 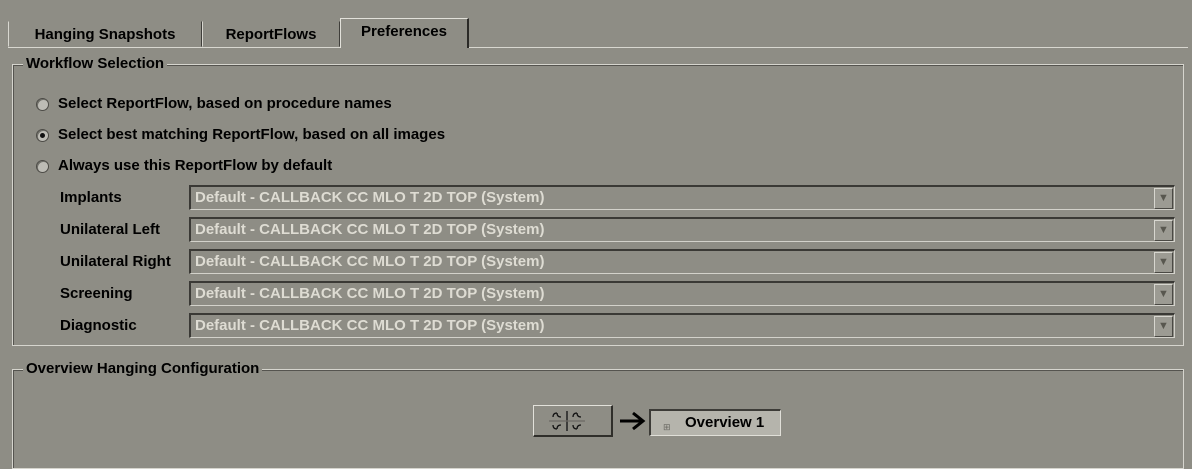 I want to click on overview-target-field: ⊞ Overview 1, so click(x=715, y=422).